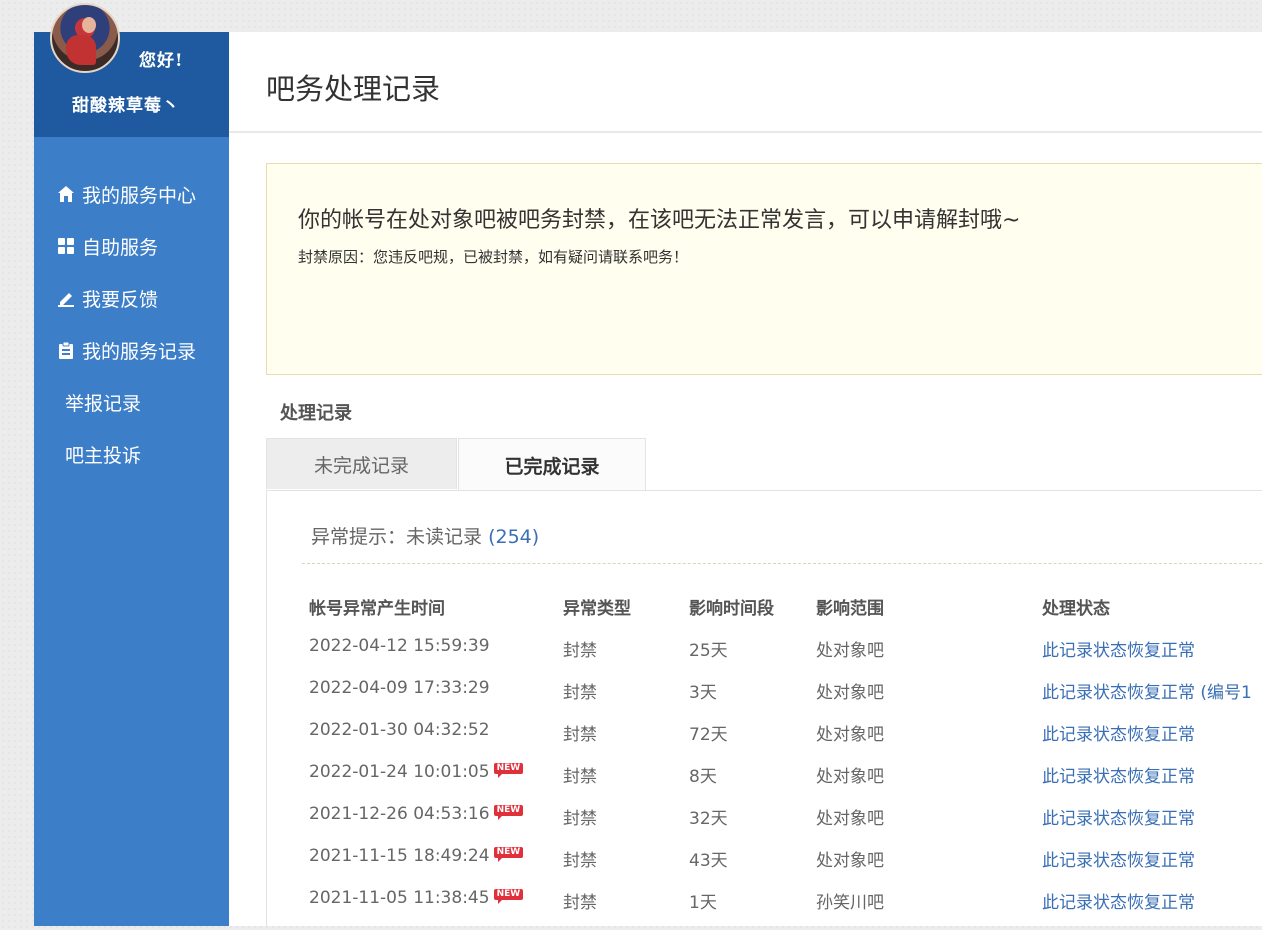 The height and width of the screenshot is (930, 1262). Describe the element at coordinates (708, 861) in the screenshot. I see `cell-duration-text: 43天` at that location.